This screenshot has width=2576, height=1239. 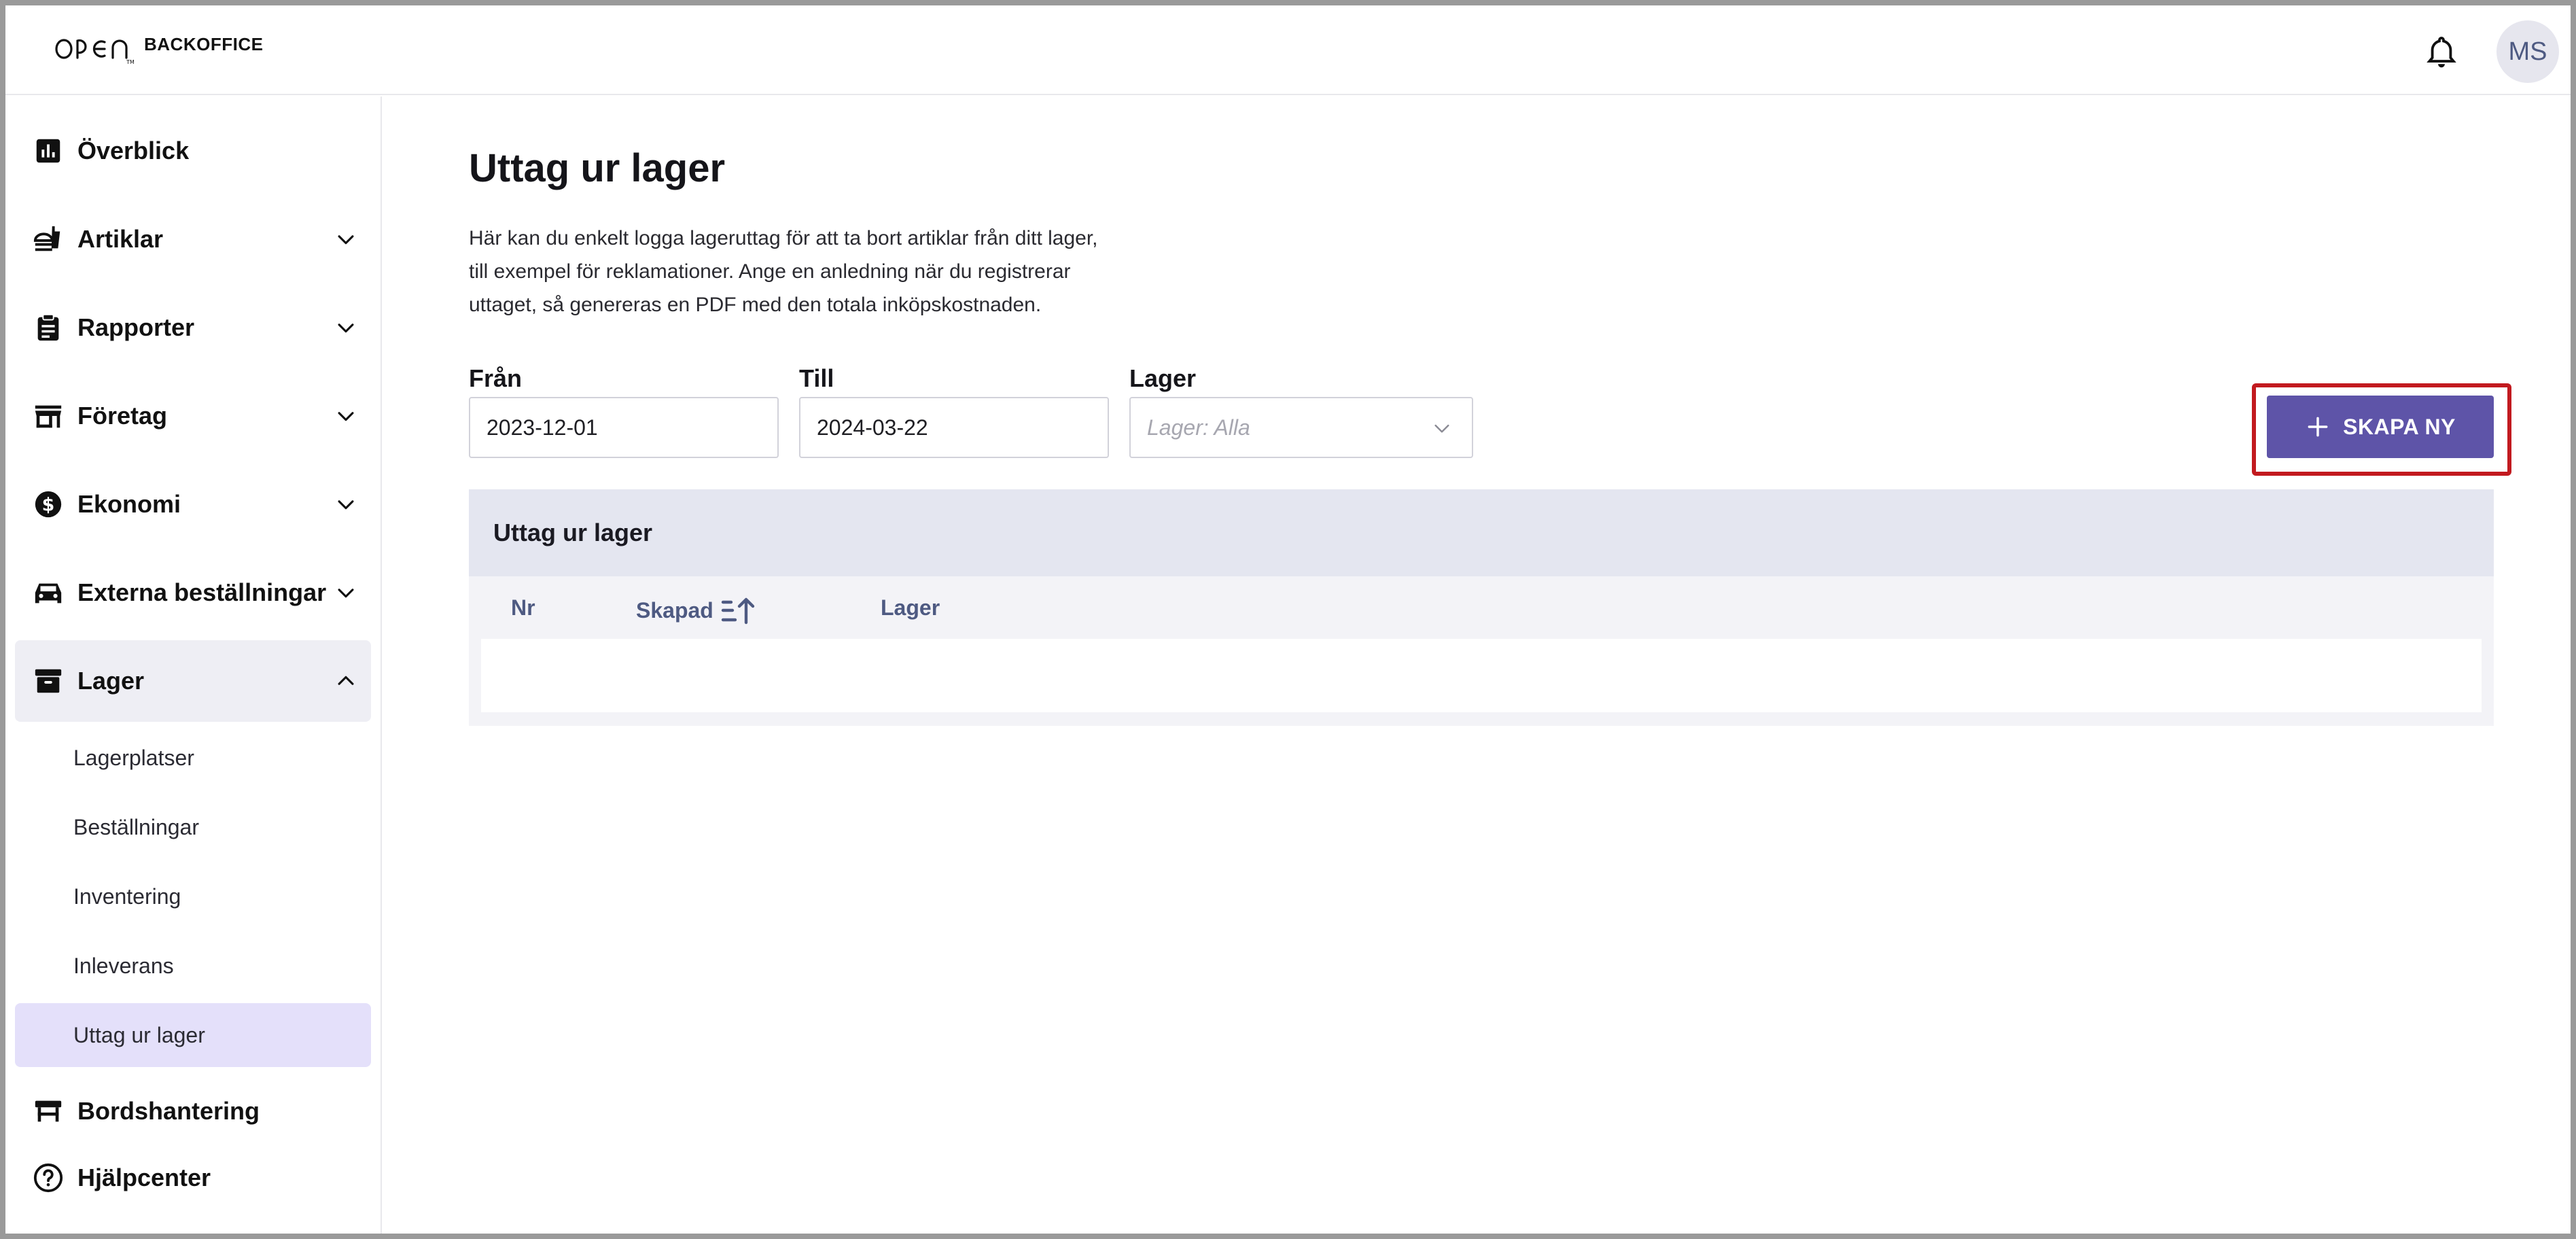 What do you see at coordinates (123, 965) in the screenshot?
I see `sidebar-subitem-label: Inleverans` at bounding box center [123, 965].